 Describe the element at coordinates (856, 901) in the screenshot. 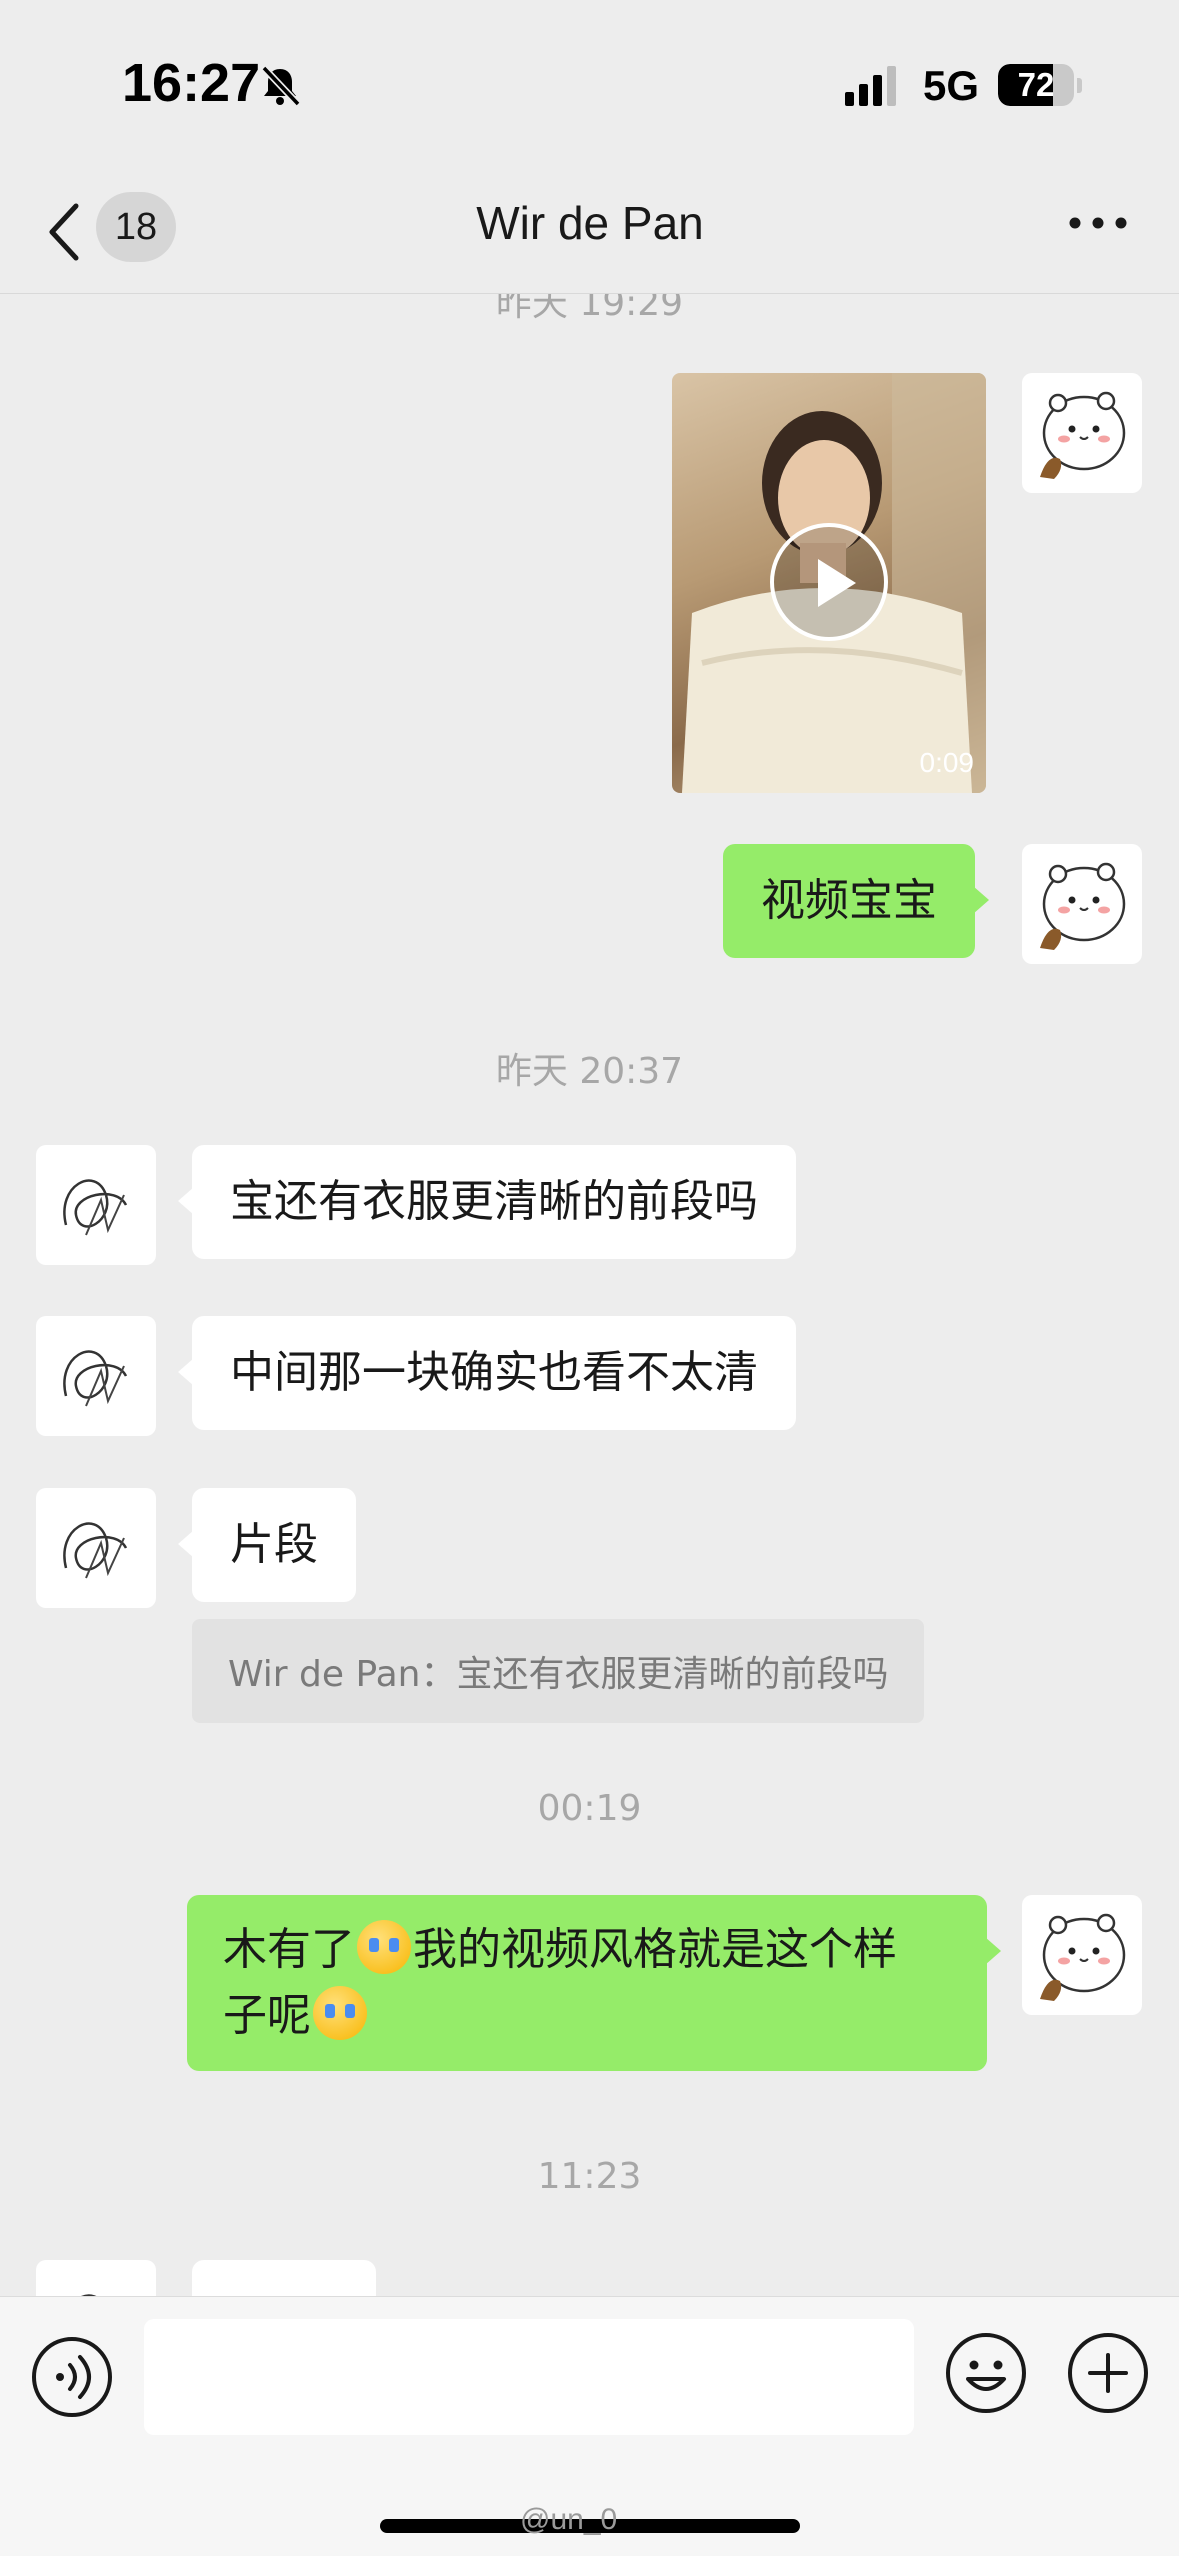

I see `outgoing-message: 视频宝宝` at that location.